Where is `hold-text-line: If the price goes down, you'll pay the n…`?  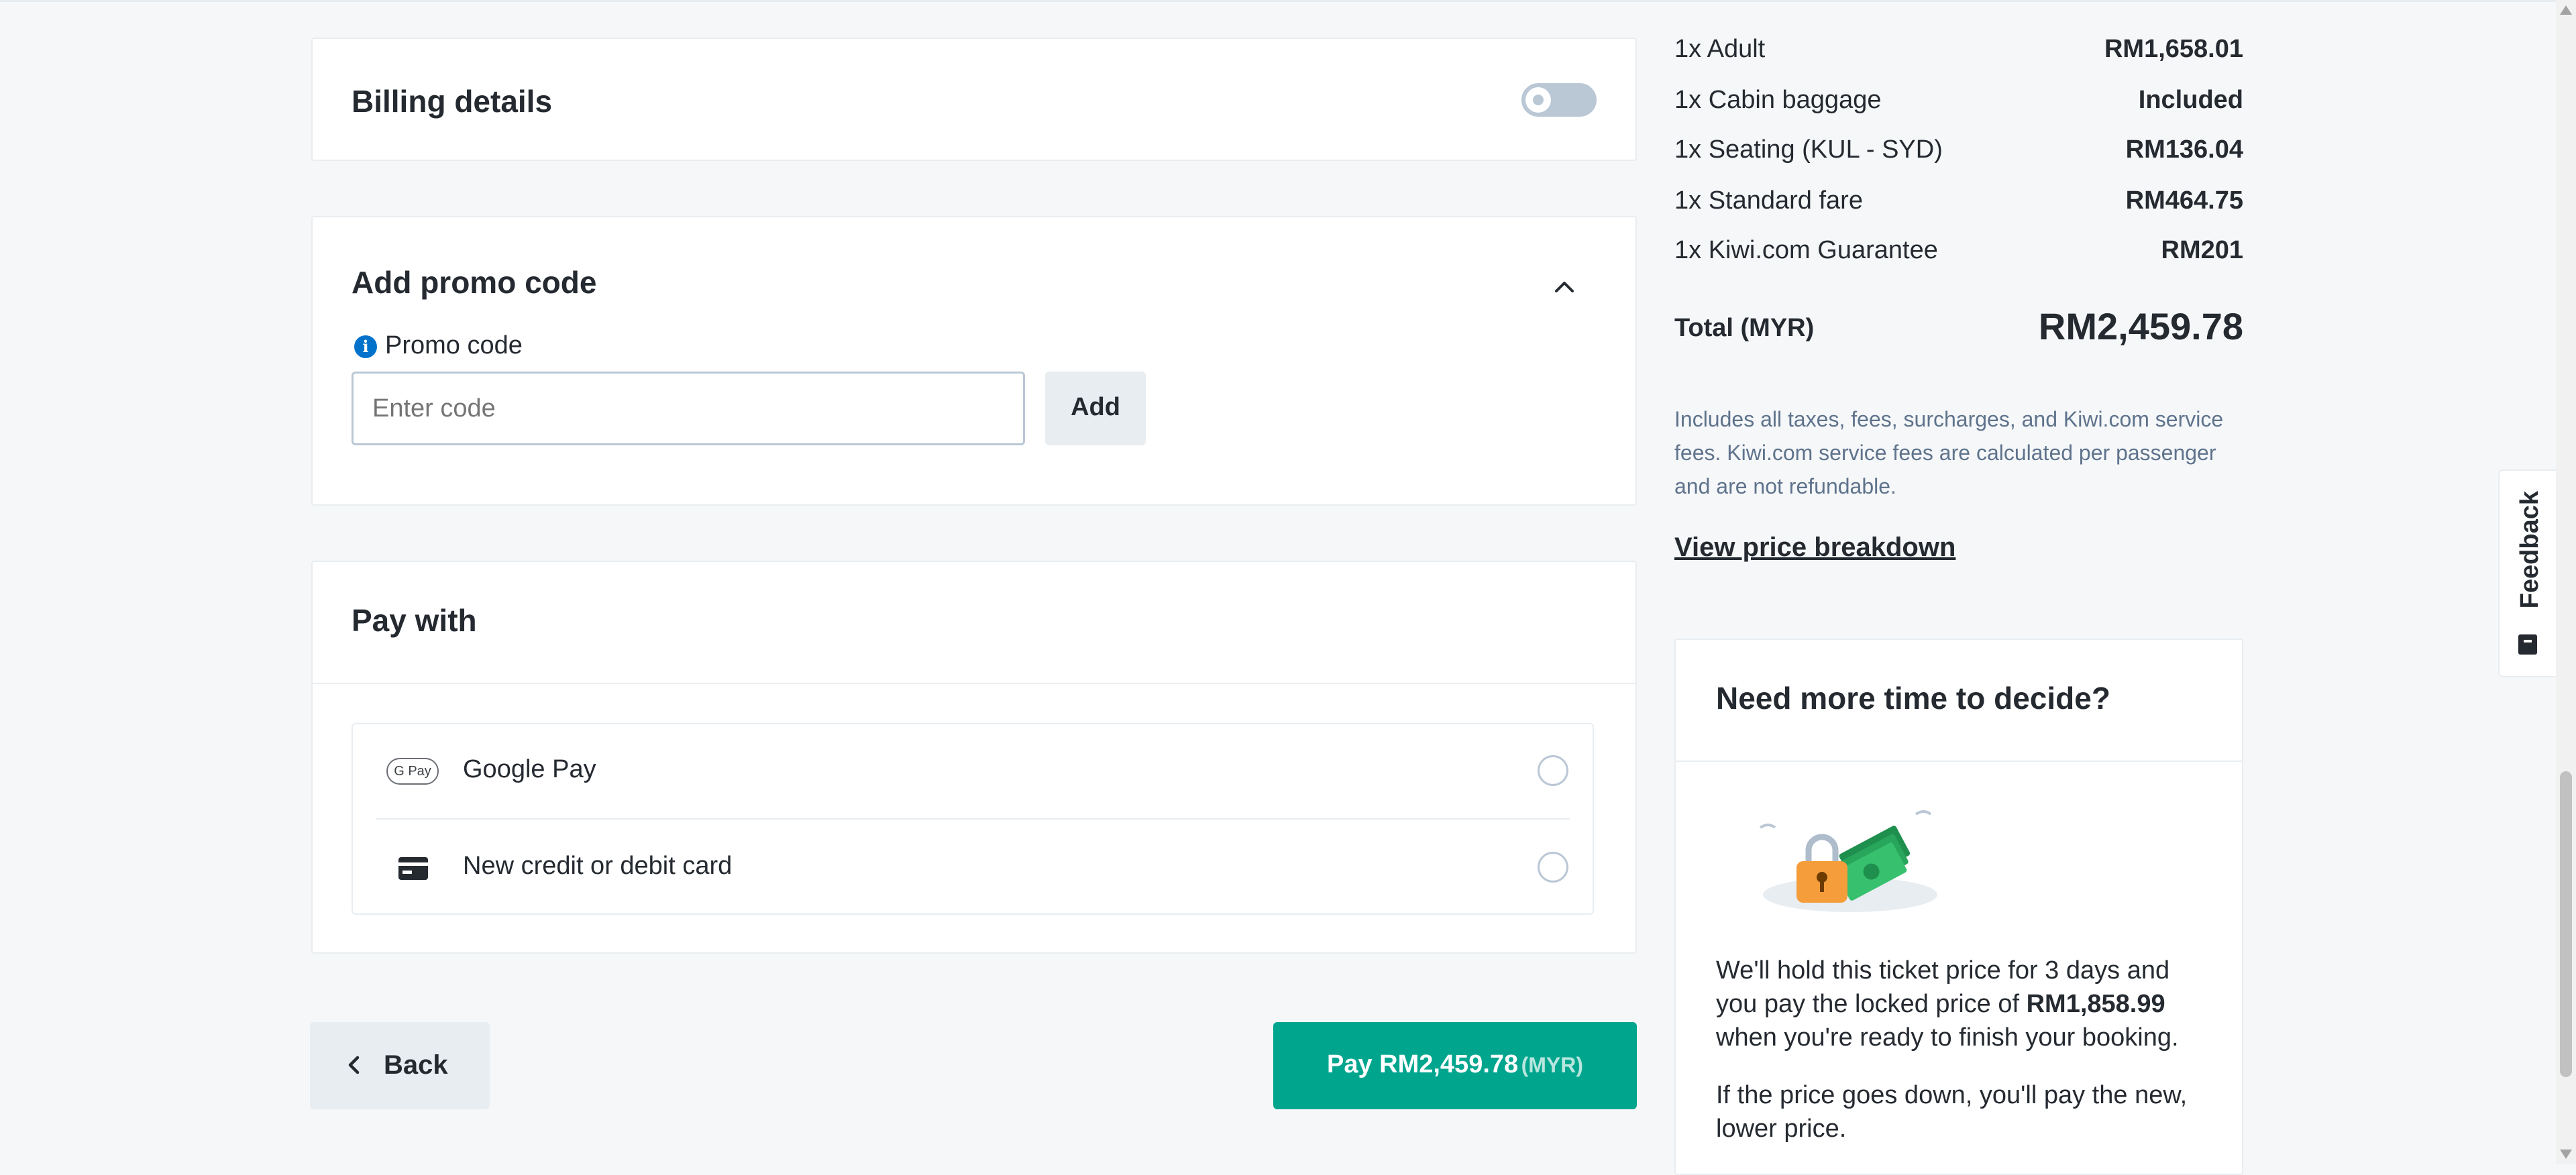 hold-text-line: If the price goes down, you'll pay the n… is located at coordinates (1952, 1095).